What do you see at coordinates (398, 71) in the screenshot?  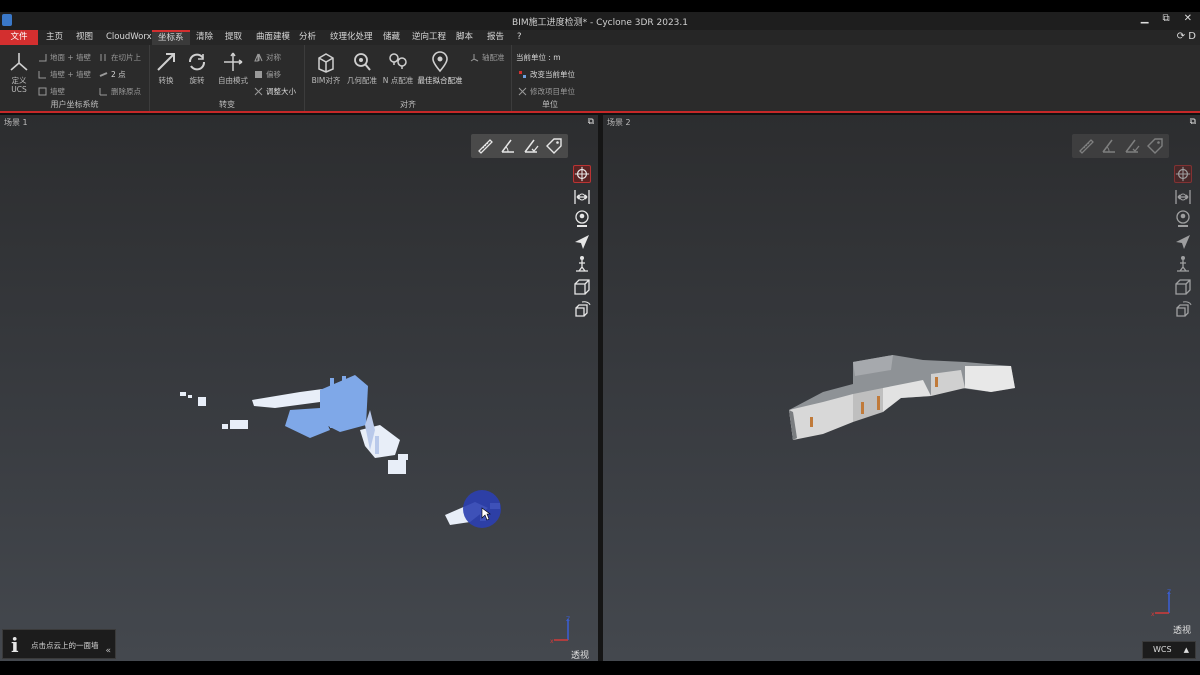 I see `n-point-register-button: N 点配准` at bounding box center [398, 71].